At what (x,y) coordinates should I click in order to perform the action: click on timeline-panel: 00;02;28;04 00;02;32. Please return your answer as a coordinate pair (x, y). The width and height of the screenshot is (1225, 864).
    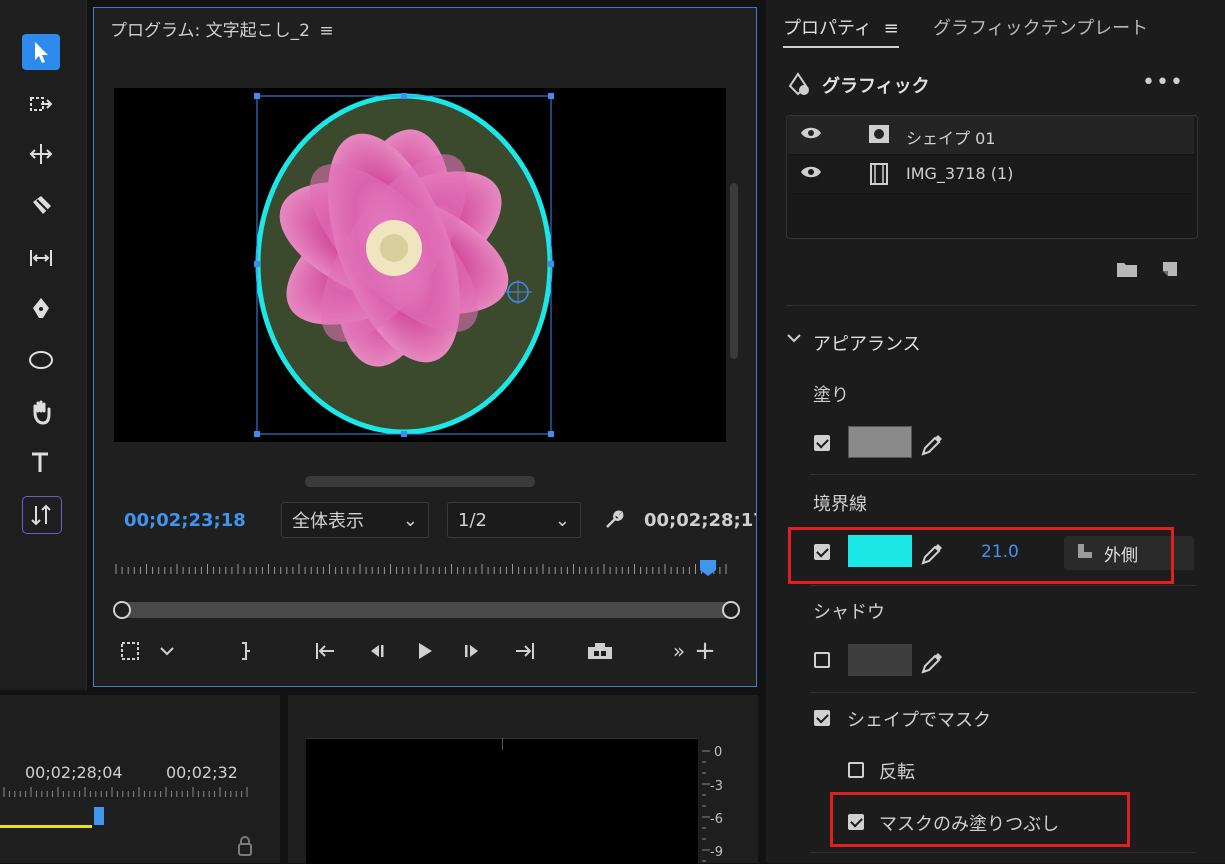
    Looking at the image, I should click on (140, 779).